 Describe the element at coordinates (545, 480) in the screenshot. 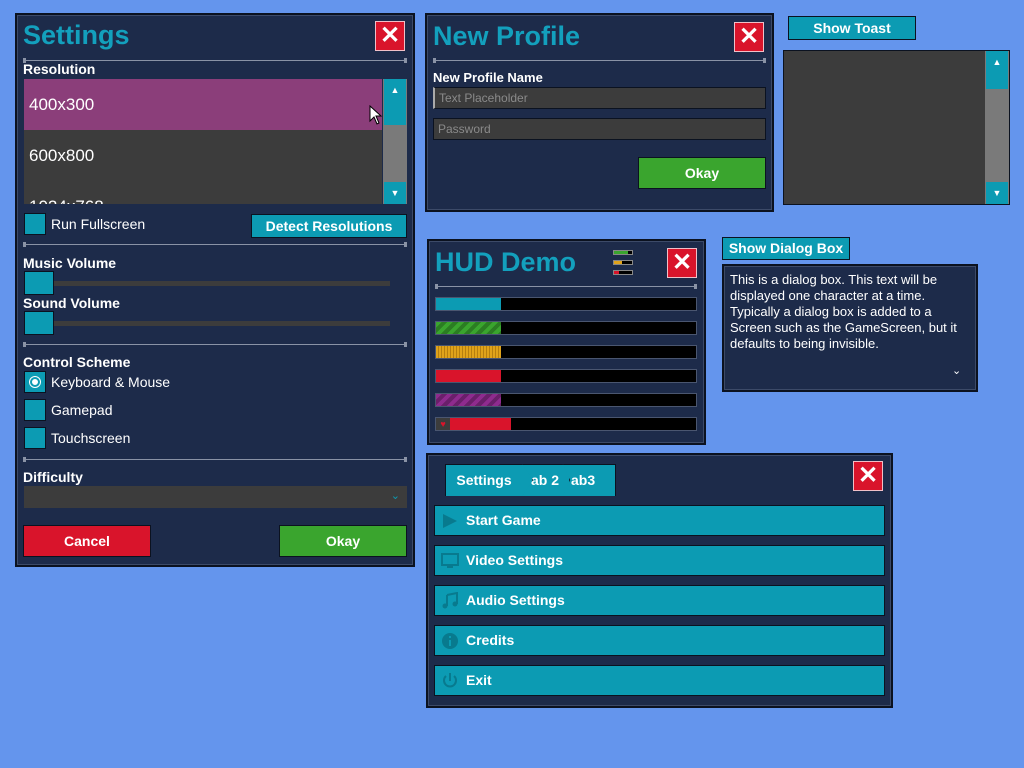

I see `tab-label: ab 2` at that location.